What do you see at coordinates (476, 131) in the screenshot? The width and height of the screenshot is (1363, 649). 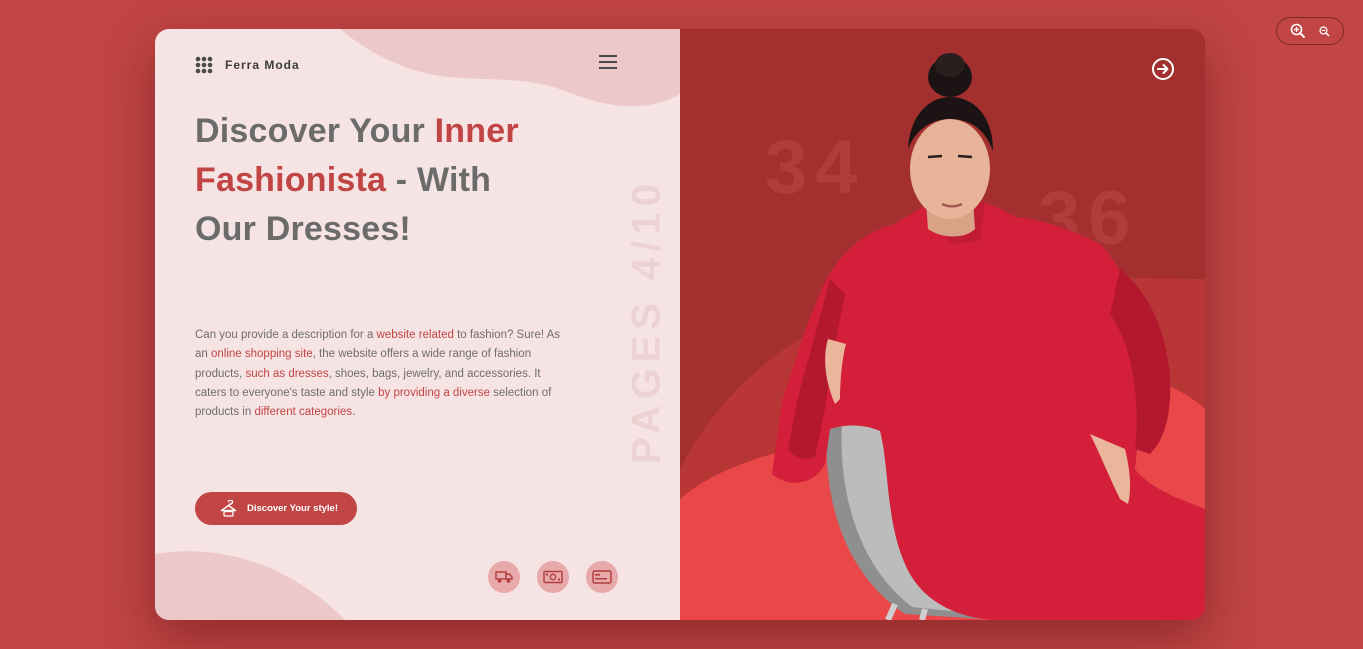 I see `headline-accent-inner: Inner` at bounding box center [476, 131].